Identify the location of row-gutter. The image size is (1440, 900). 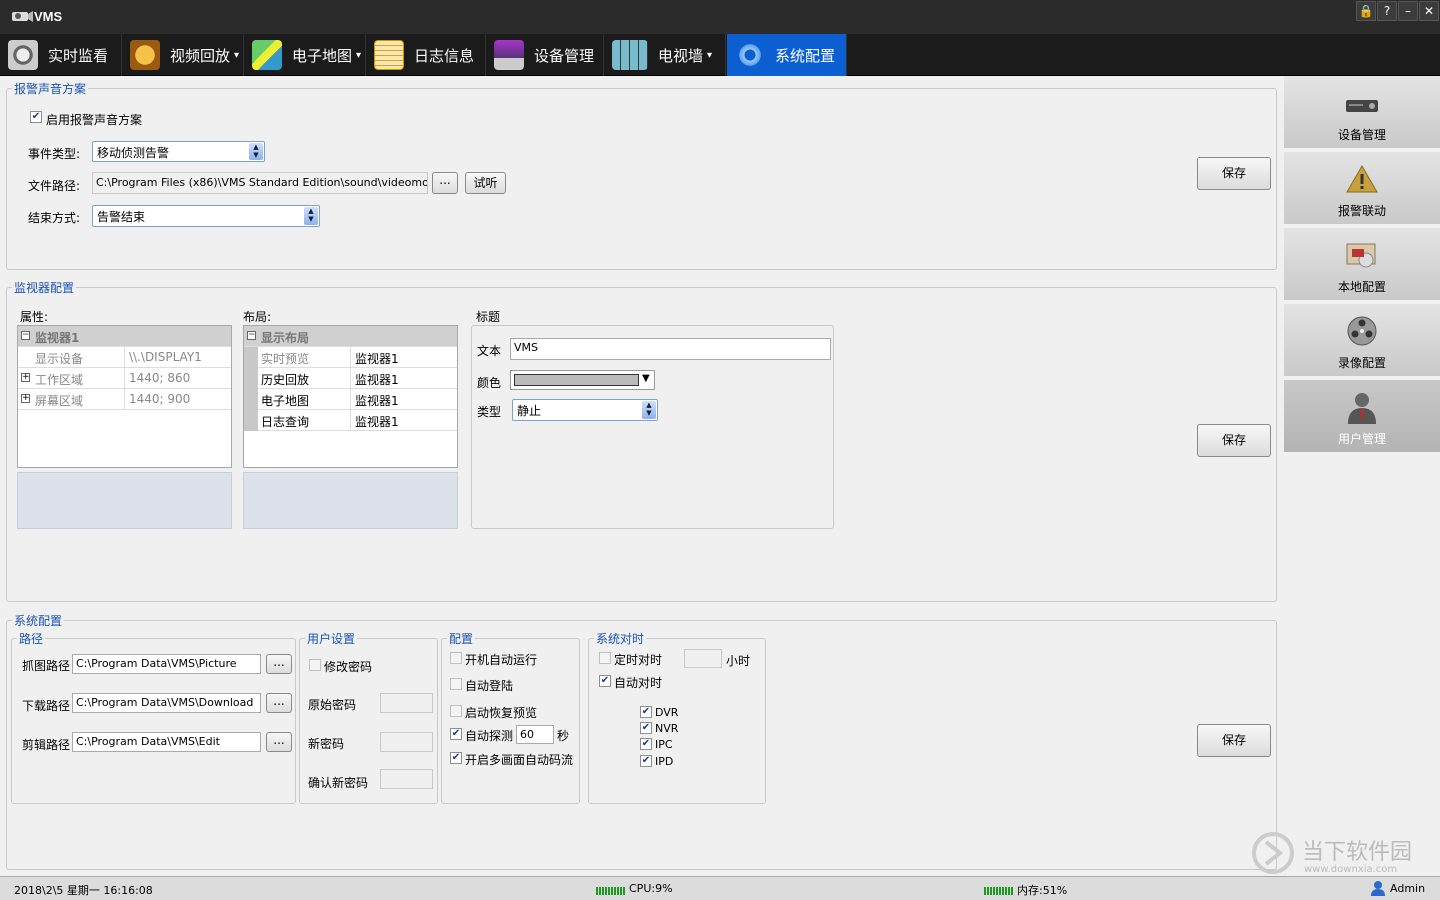
(251, 389).